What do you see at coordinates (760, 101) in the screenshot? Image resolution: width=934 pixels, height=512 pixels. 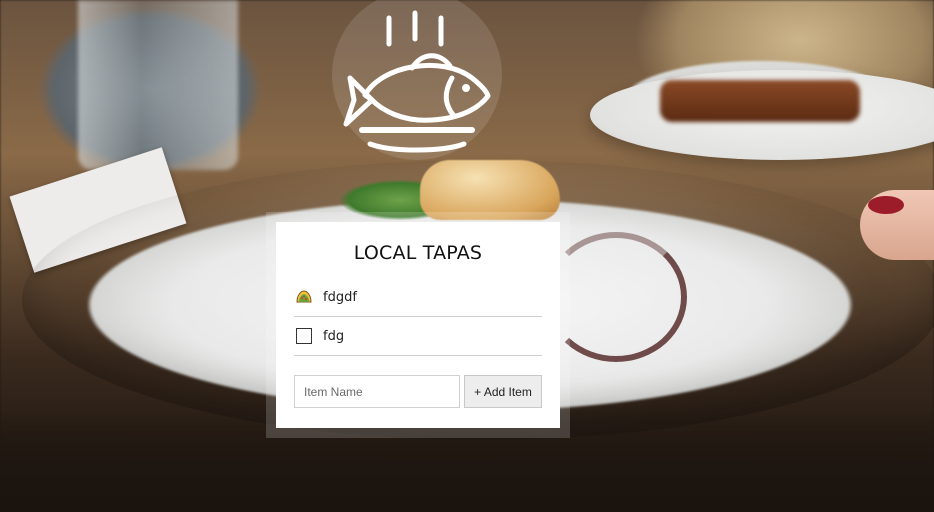 I see `background-side-food` at bounding box center [760, 101].